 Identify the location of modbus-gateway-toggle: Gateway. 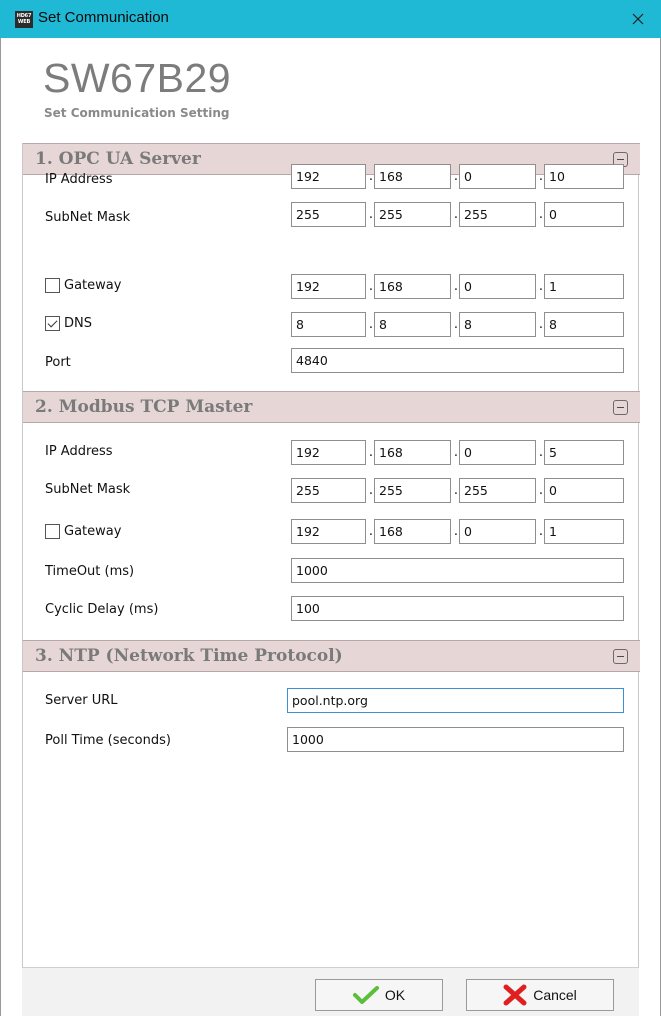
(83, 531).